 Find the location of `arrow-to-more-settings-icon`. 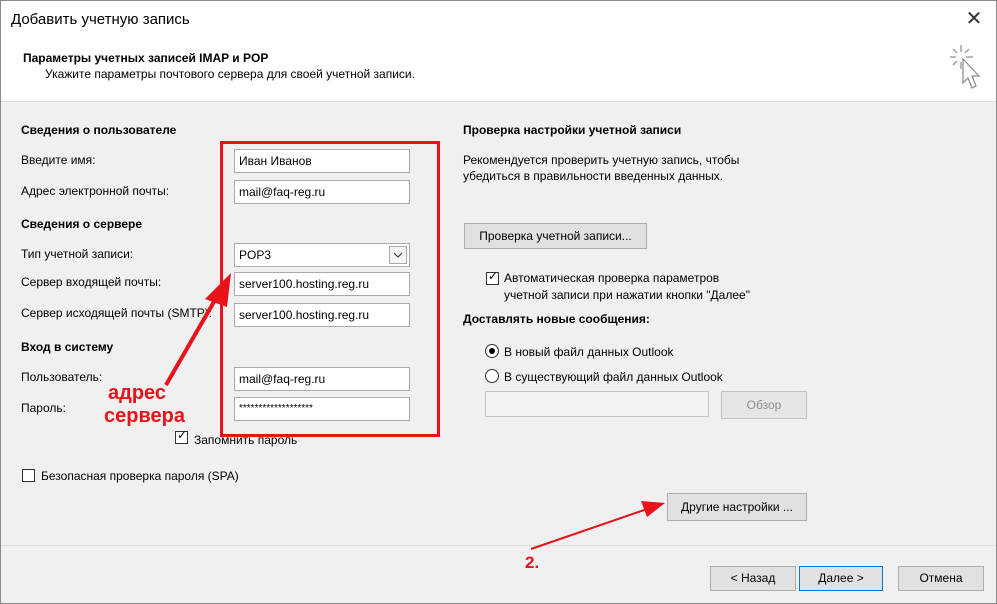

arrow-to-more-settings-icon is located at coordinates (597, 525).